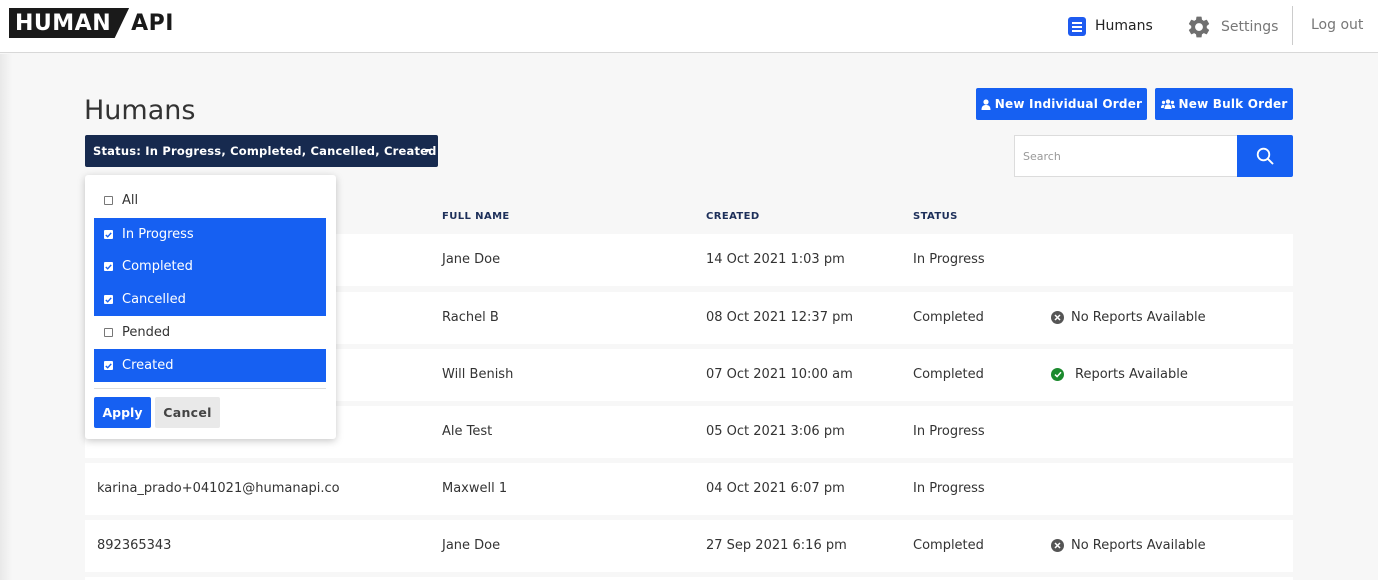  Describe the element at coordinates (1250, 27) in the screenshot. I see `nav-settings-label: Settings` at that location.